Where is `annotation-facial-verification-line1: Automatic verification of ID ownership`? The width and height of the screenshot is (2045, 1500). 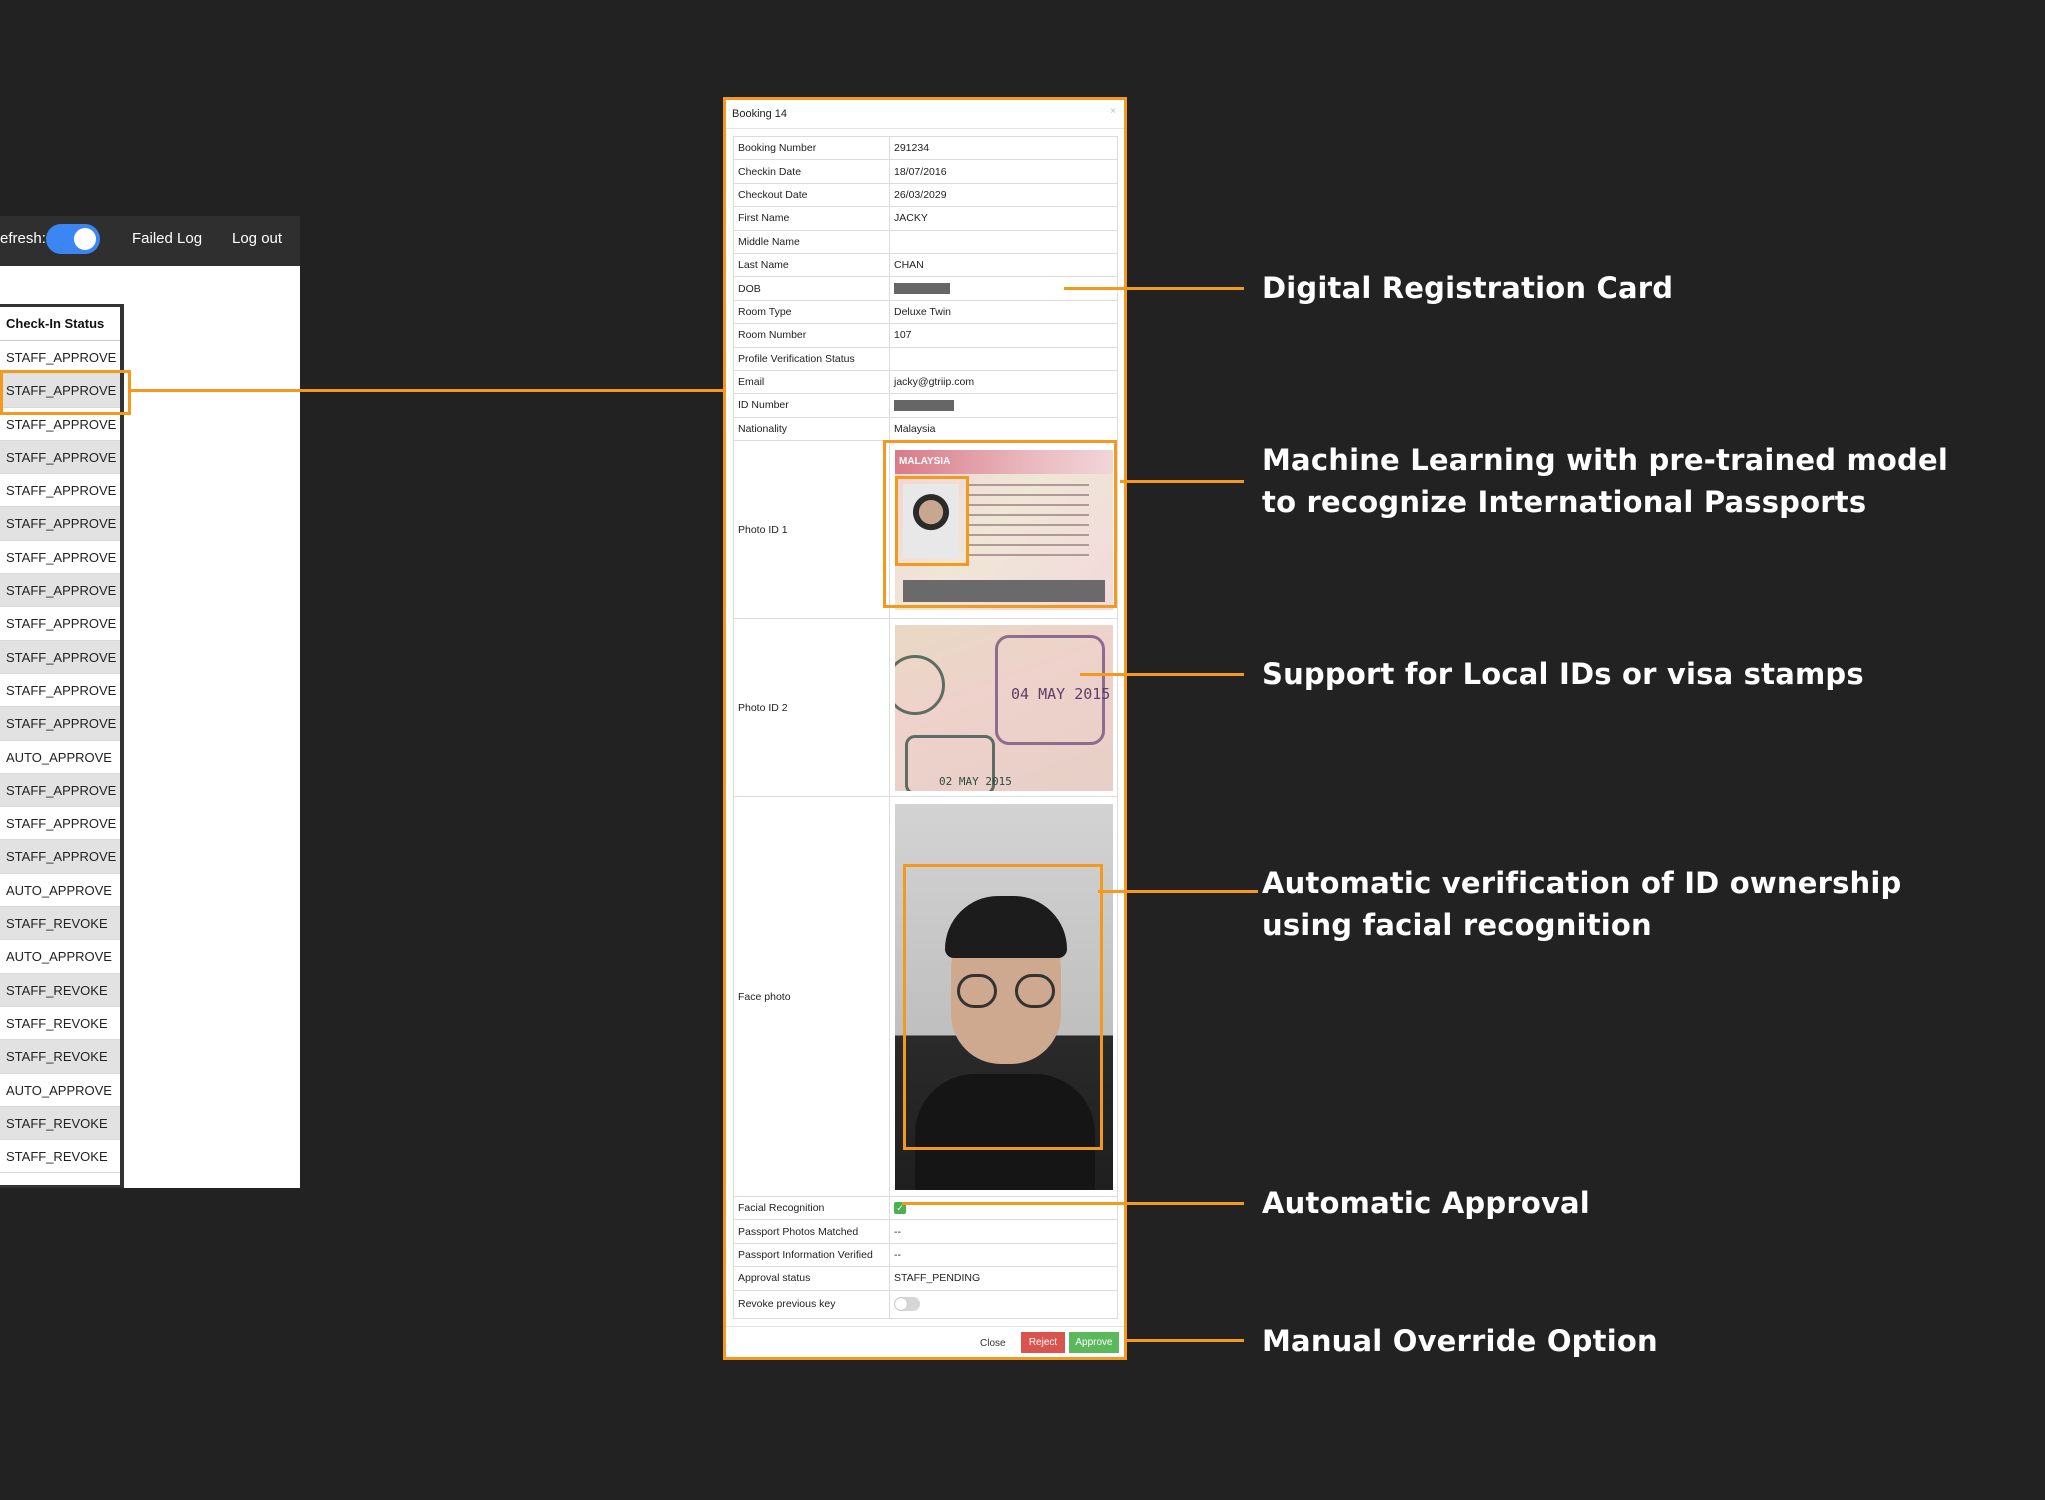 annotation-facial-verification-line1: Automatic verification of ID ownership is located at coordinates (1582, 883).